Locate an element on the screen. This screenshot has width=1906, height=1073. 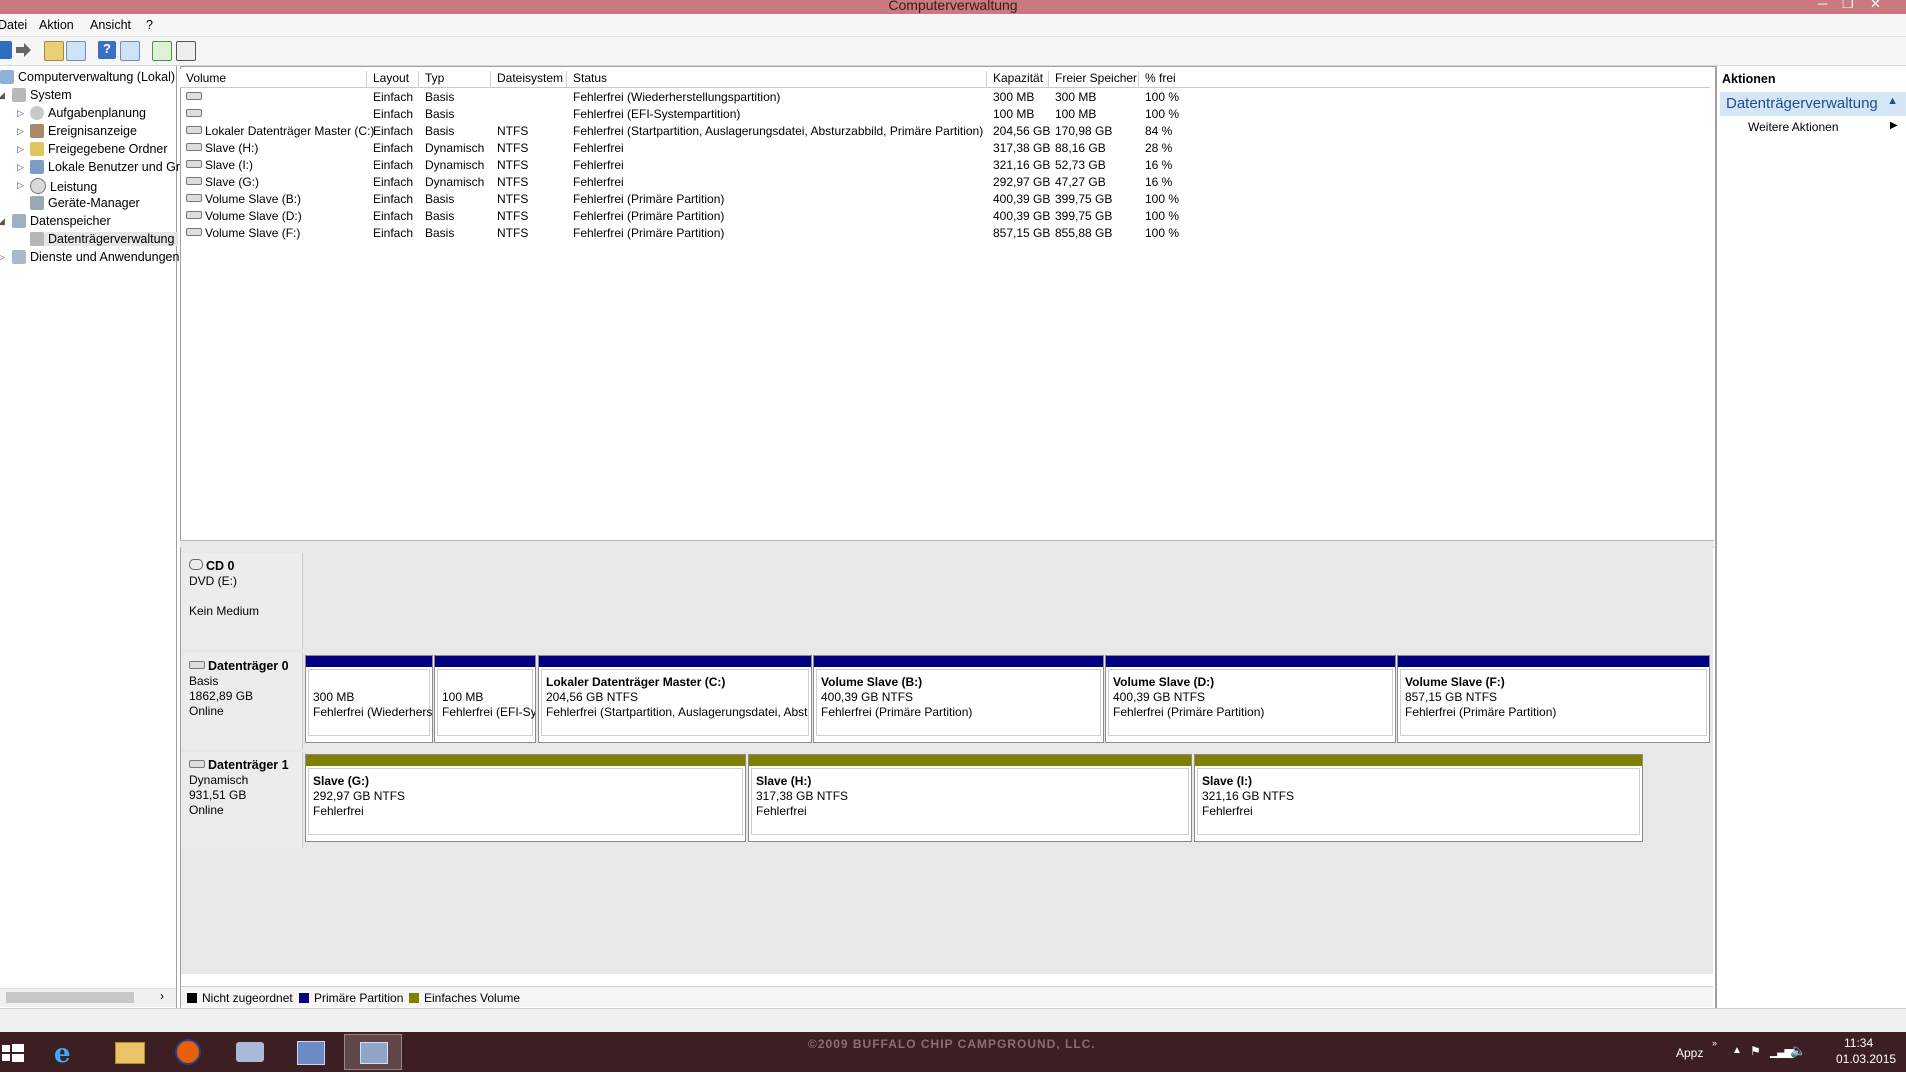
actions-section-header: Datenträgerverwaltung ▲ is located at coordinates (1813, 104).